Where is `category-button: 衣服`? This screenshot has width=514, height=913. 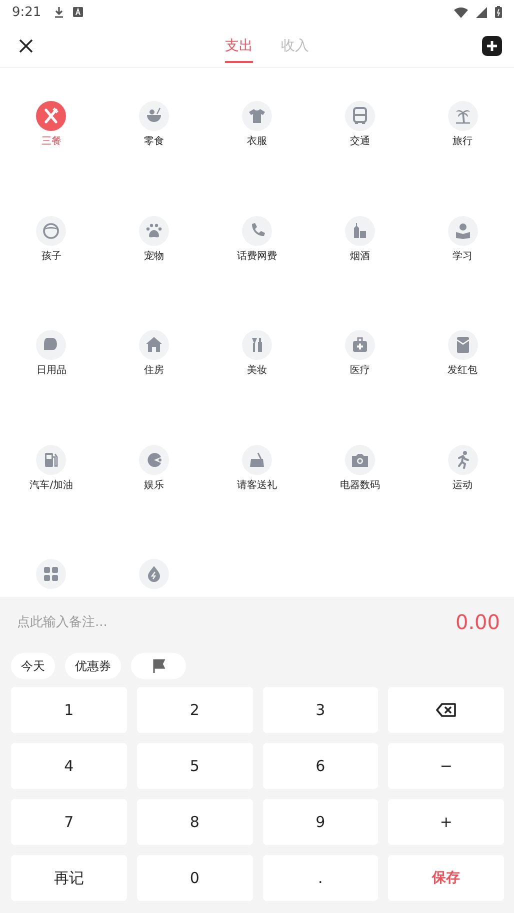 category-button: 衣服 is located at coordinates (257, 124).